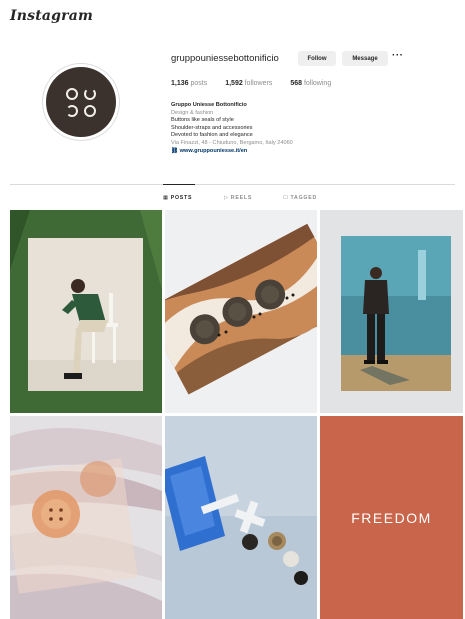  I want to click on posts-count: 1,136 posts, so click(189, 83).